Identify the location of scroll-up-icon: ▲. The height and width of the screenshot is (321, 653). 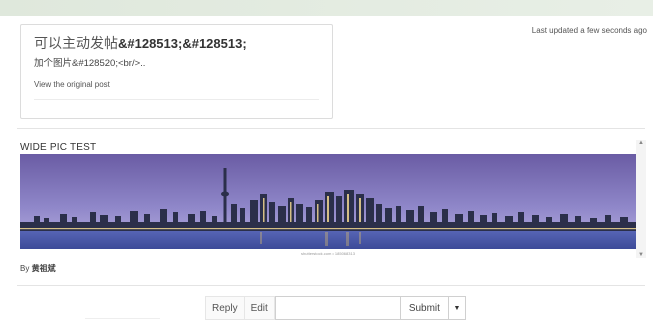
(641, 143).